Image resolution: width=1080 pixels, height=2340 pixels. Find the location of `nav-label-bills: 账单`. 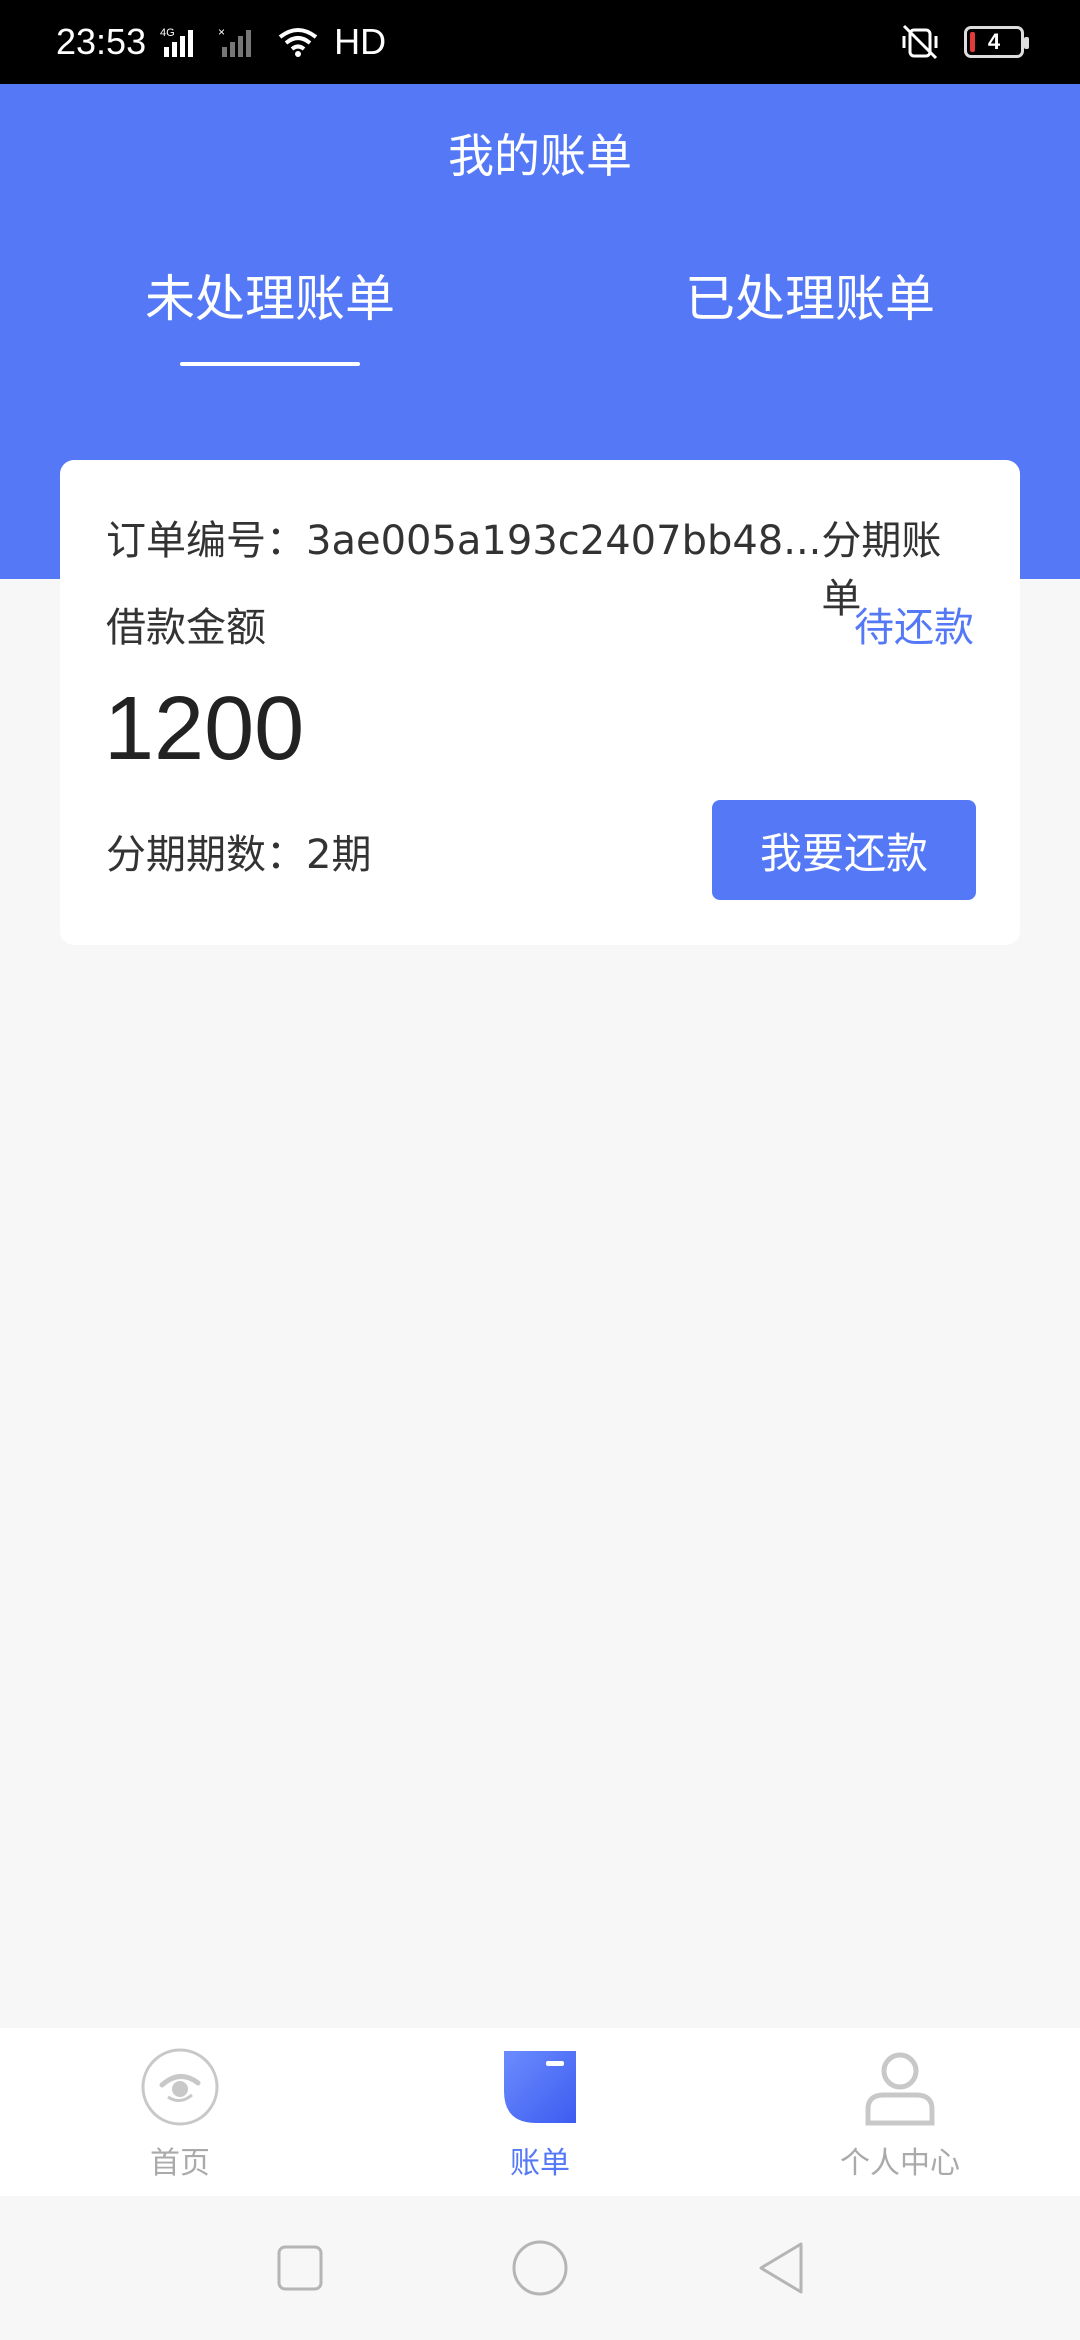

nav-label-bills: 账单 is located at coordinates (540, 2163).